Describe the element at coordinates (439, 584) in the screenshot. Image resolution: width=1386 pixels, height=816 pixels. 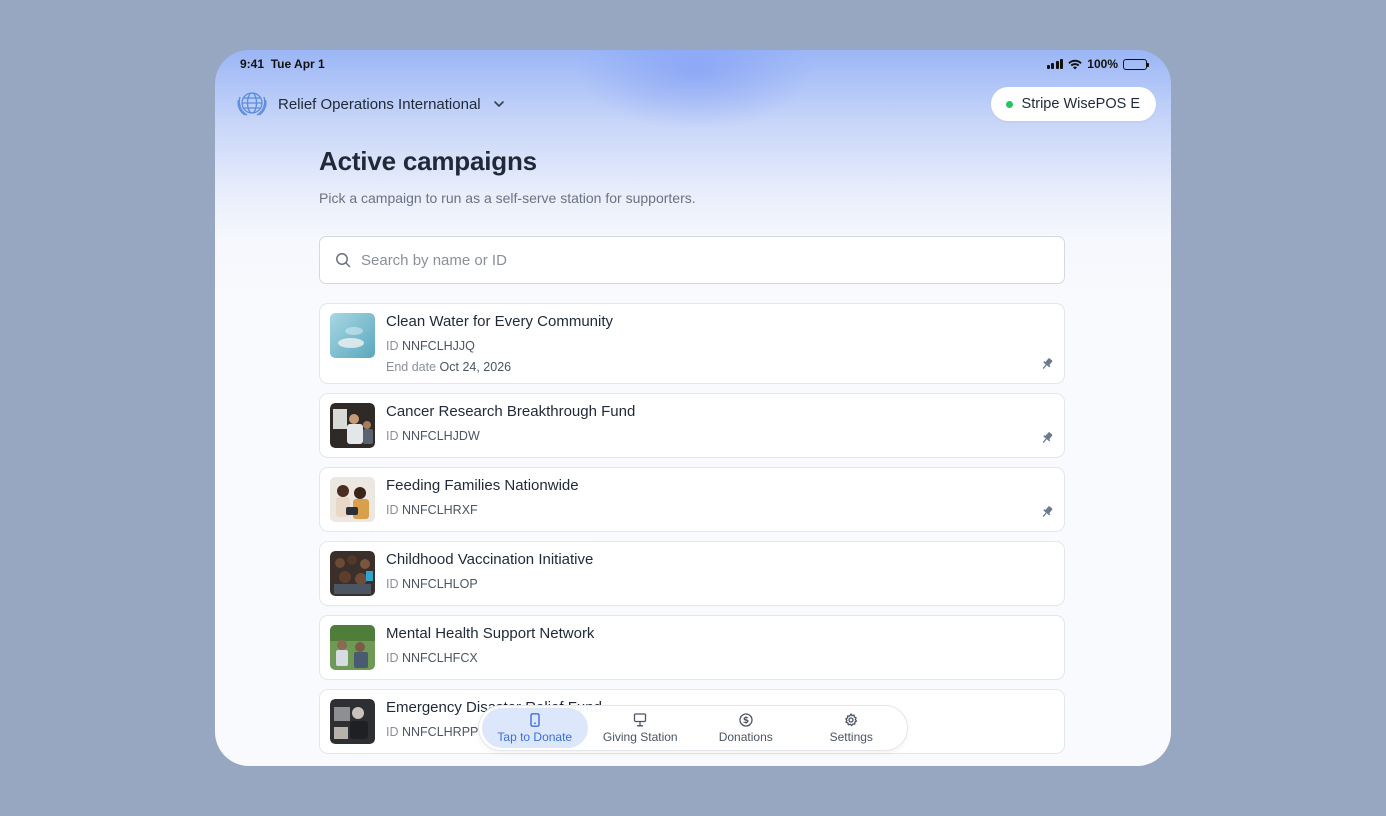
I see `campaign-id: NNFCLHLOP` at that location.